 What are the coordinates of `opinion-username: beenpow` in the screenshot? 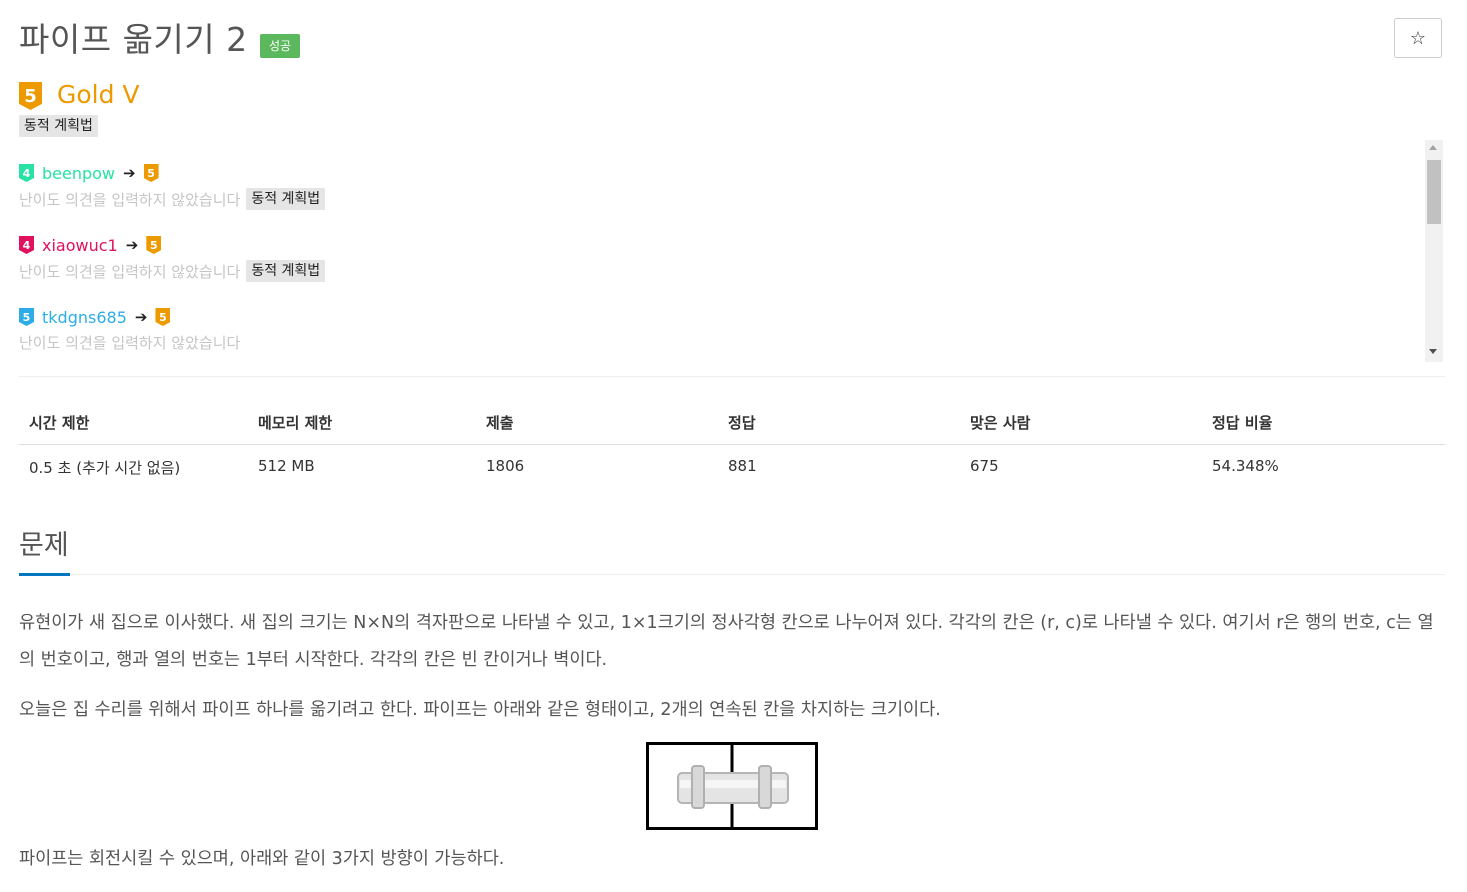 It's located at (78, 173).